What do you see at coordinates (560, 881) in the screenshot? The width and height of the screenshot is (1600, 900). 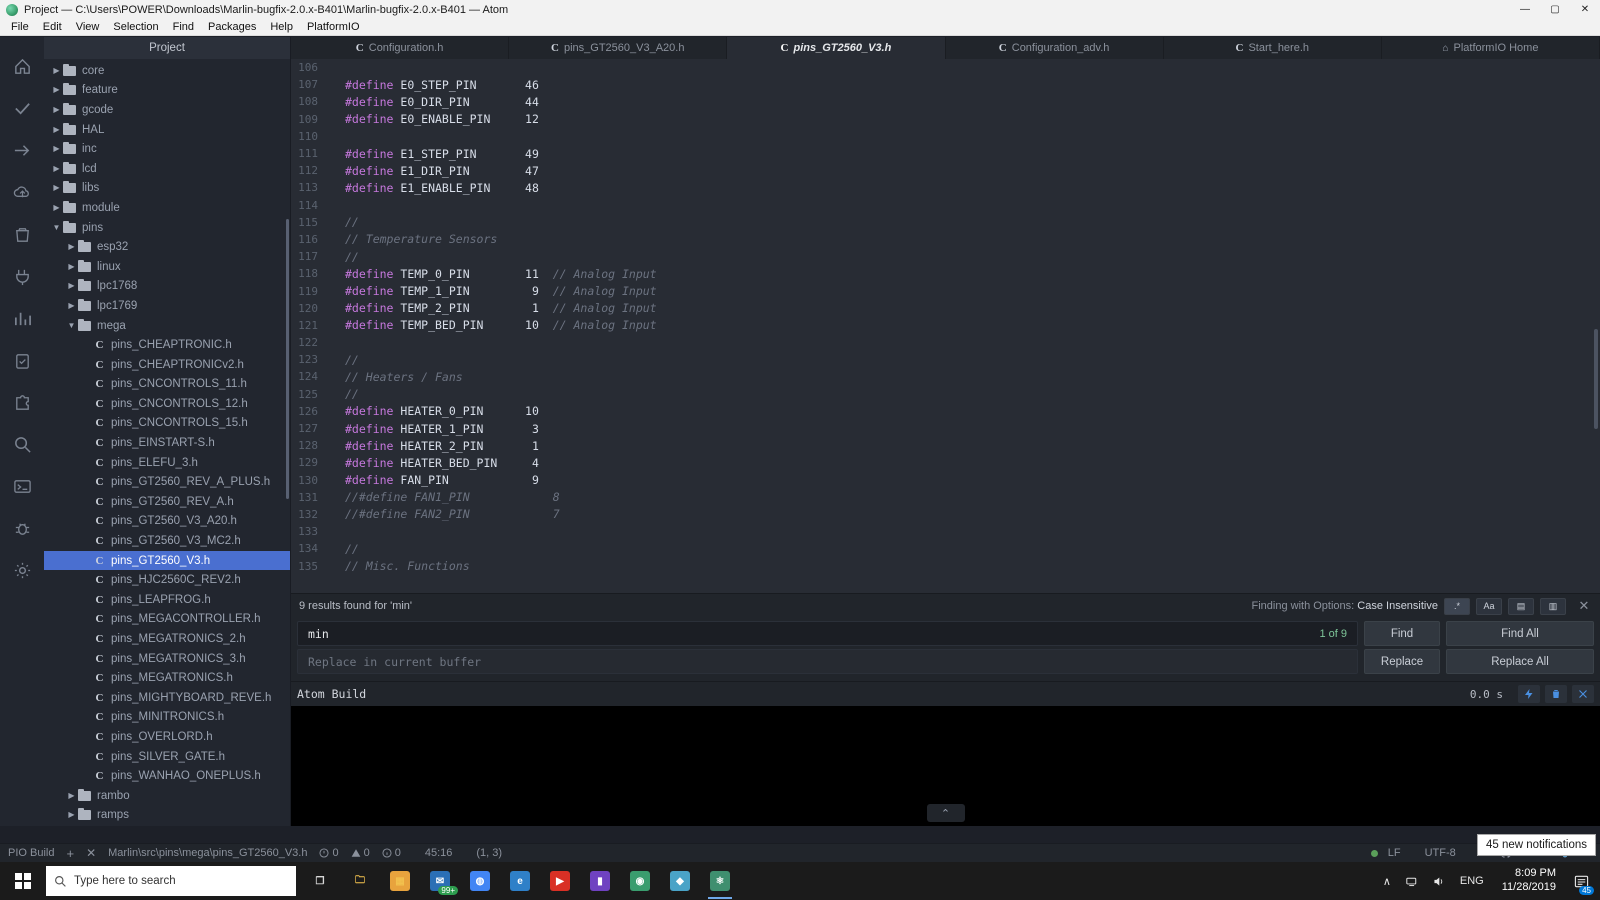 I see `recorder-icon: ▶` at bounding box center [560, 881].